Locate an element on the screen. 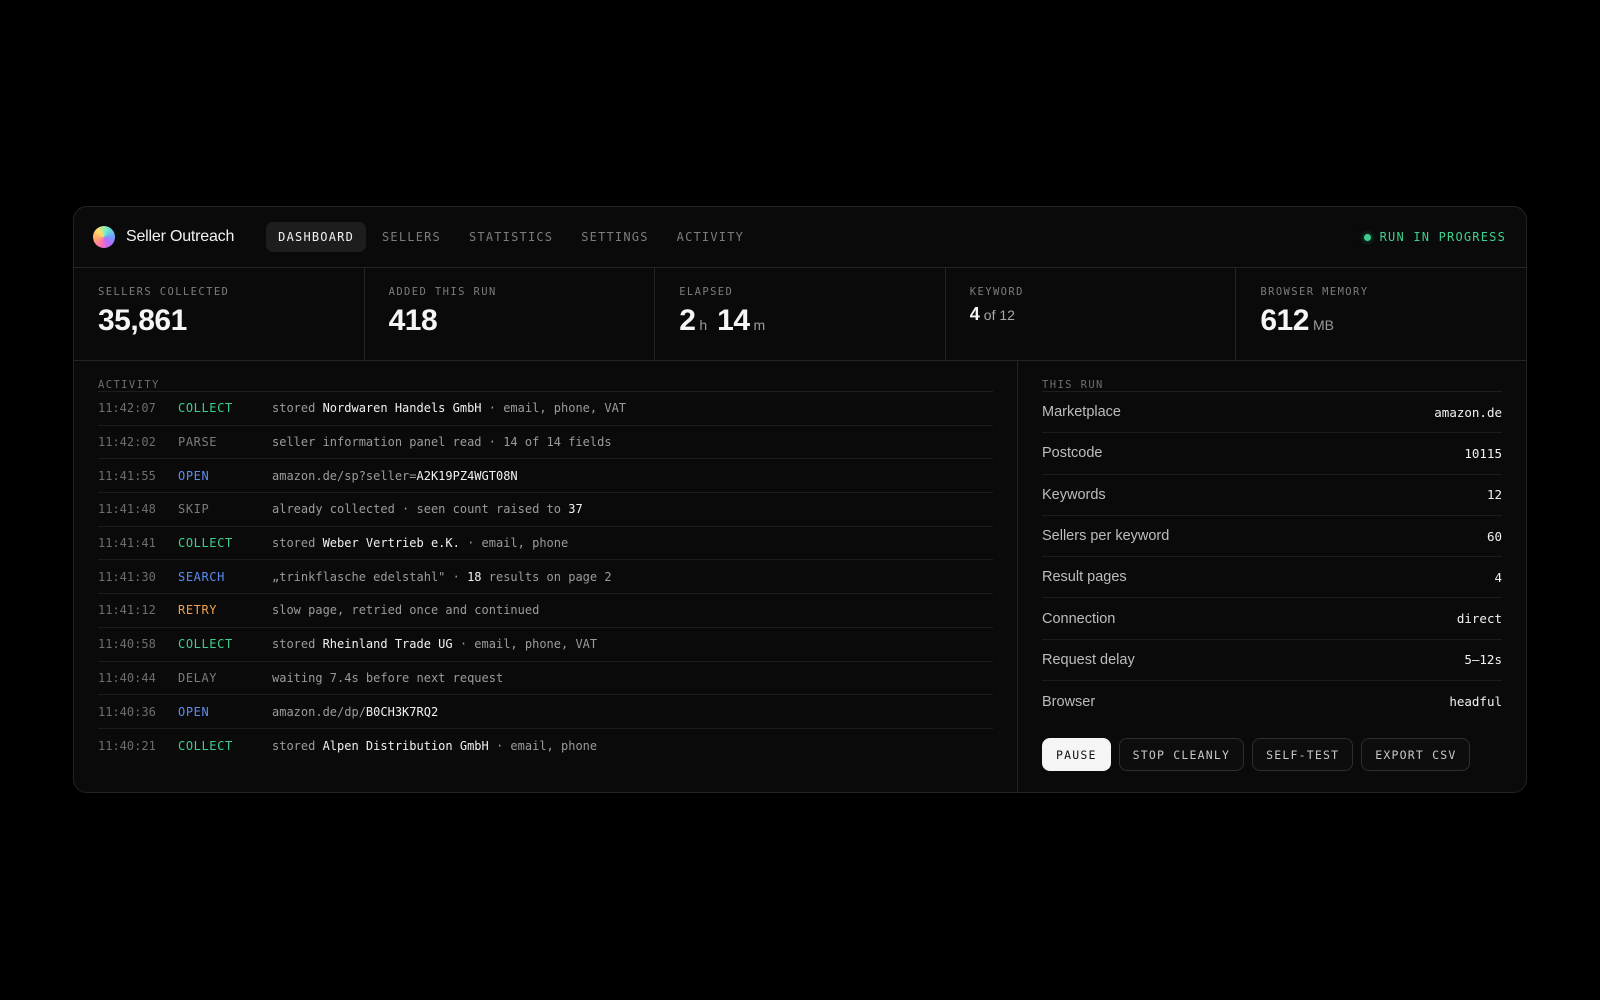  logo-icon is located at coordinates (104, 237).